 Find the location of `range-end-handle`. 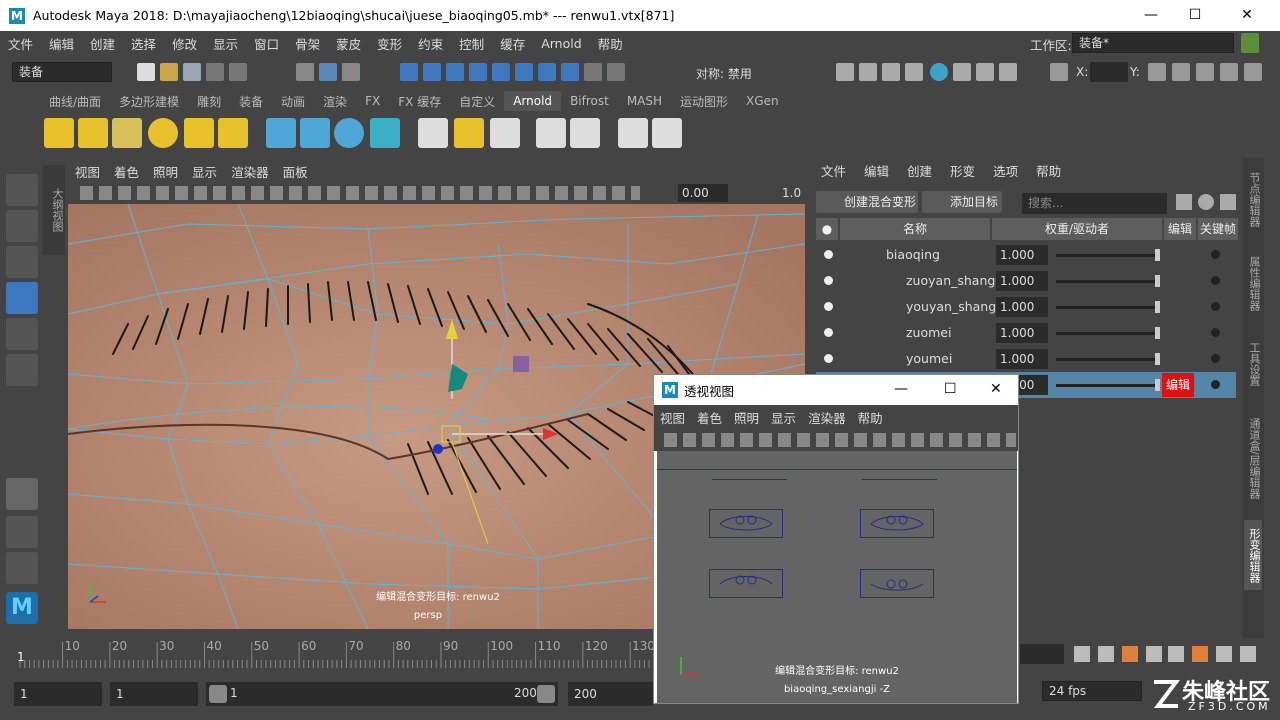

range-end-handle is located at coordinates (546, 694).